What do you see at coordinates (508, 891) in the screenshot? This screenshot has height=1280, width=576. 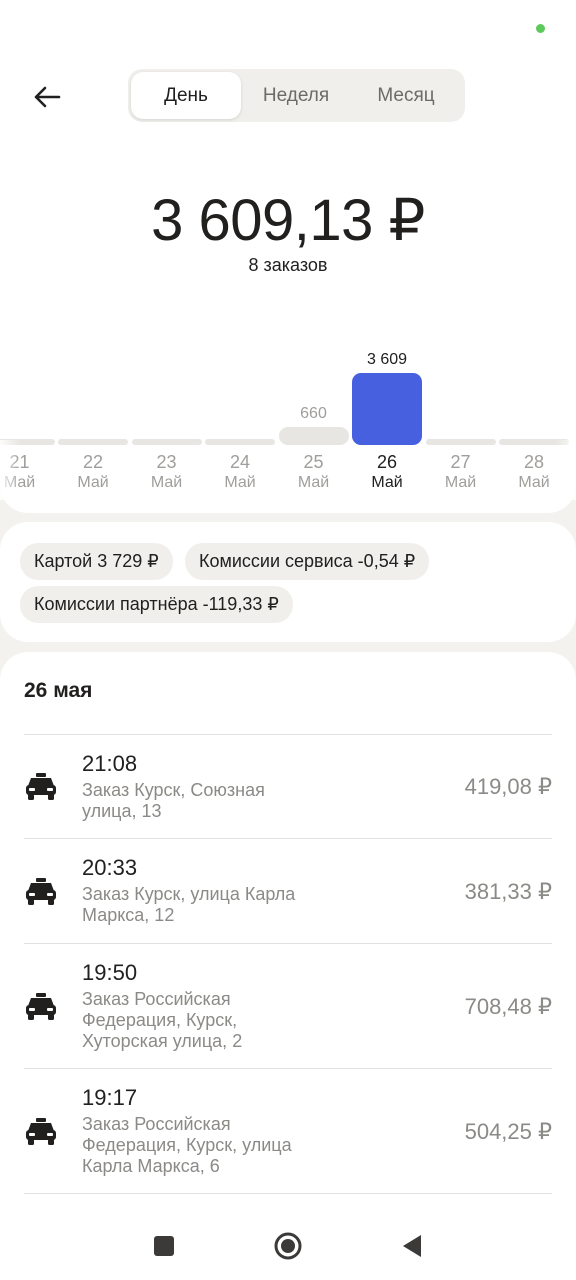 I see `order-price: 381,33 ₽` at bounding box center [508, 891].